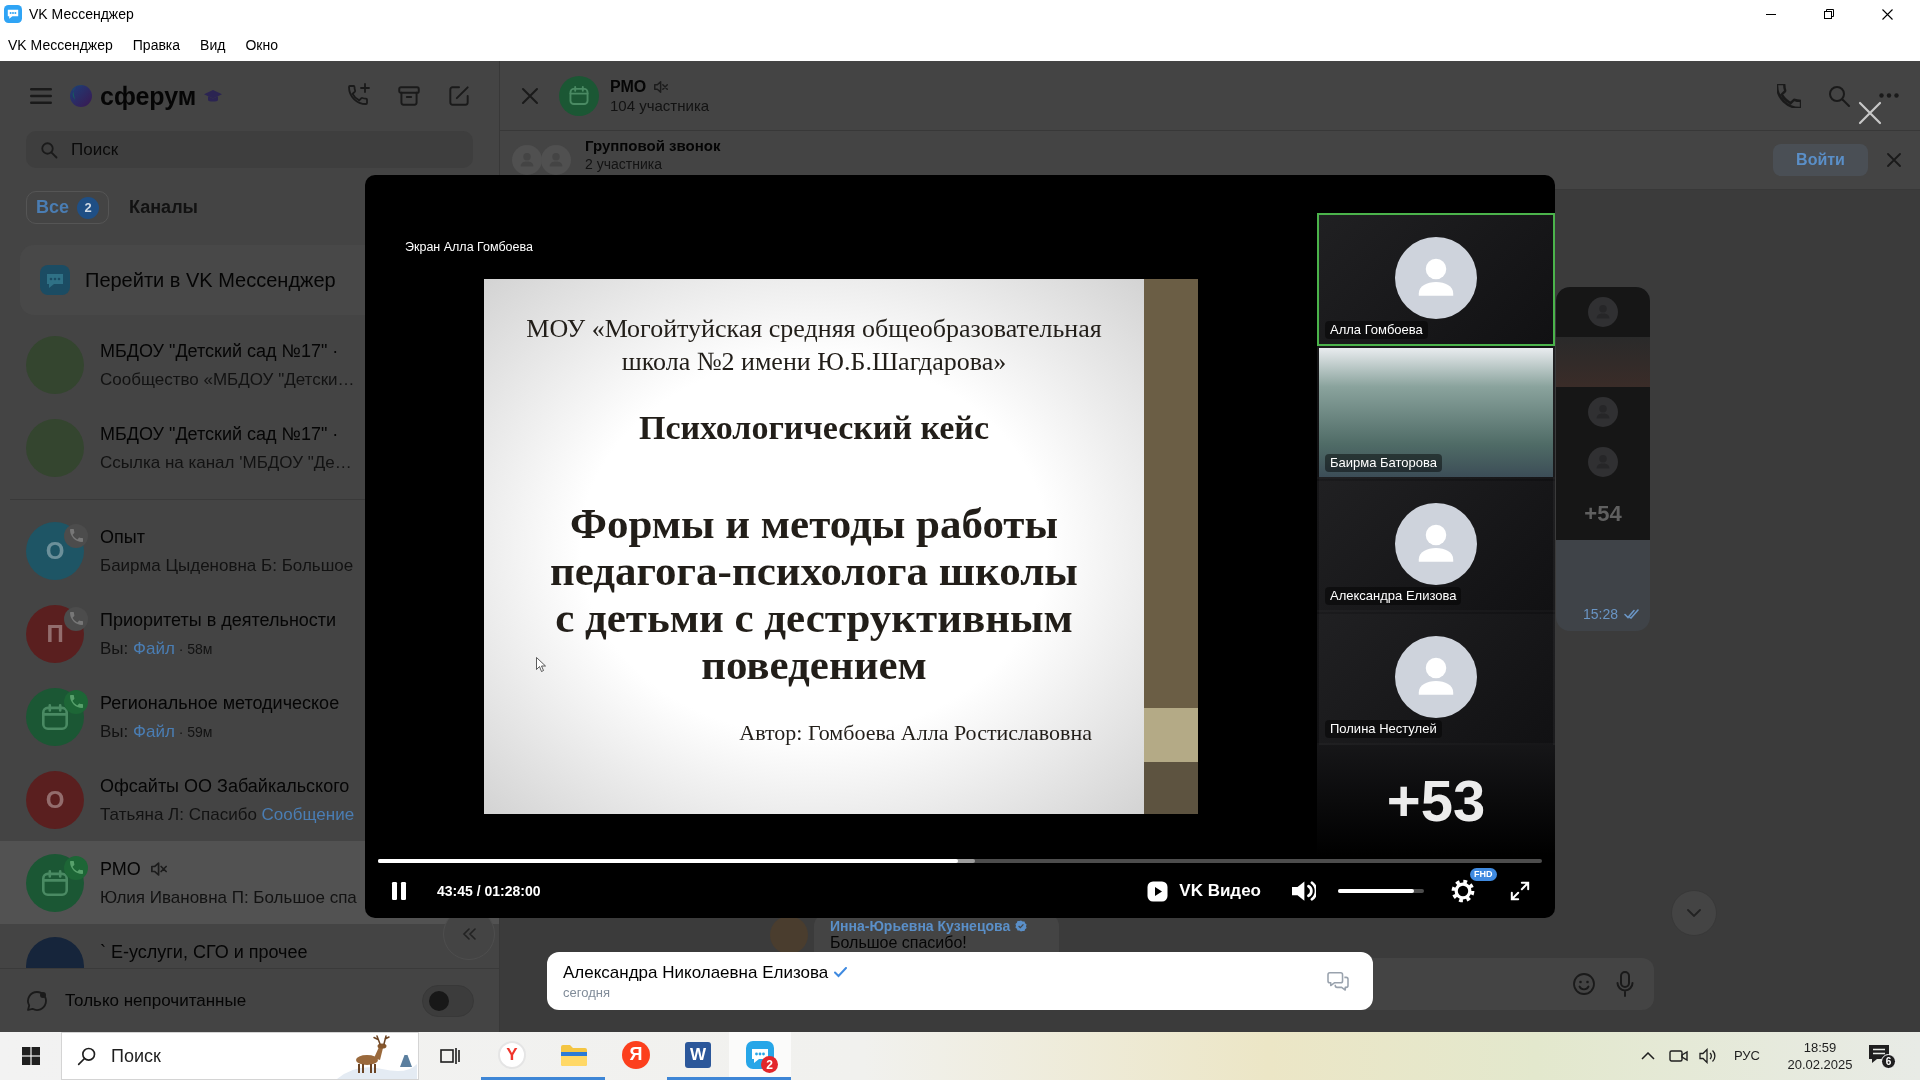 The width and height of the screenshot is (1920, 1080). I want to click on slide-author: Автор: Гомбоева Алла Ростиславовна, so click(915, 733).